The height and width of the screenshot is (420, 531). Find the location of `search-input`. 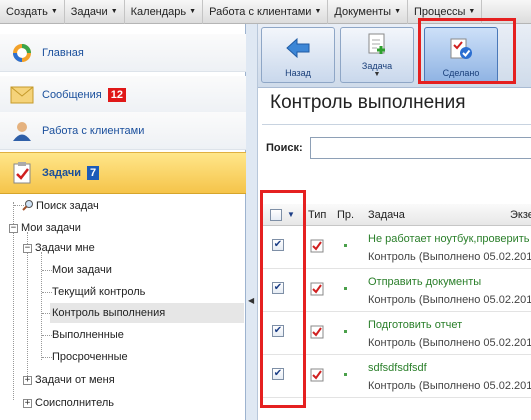

search-input is located at coordinates (420, 148).